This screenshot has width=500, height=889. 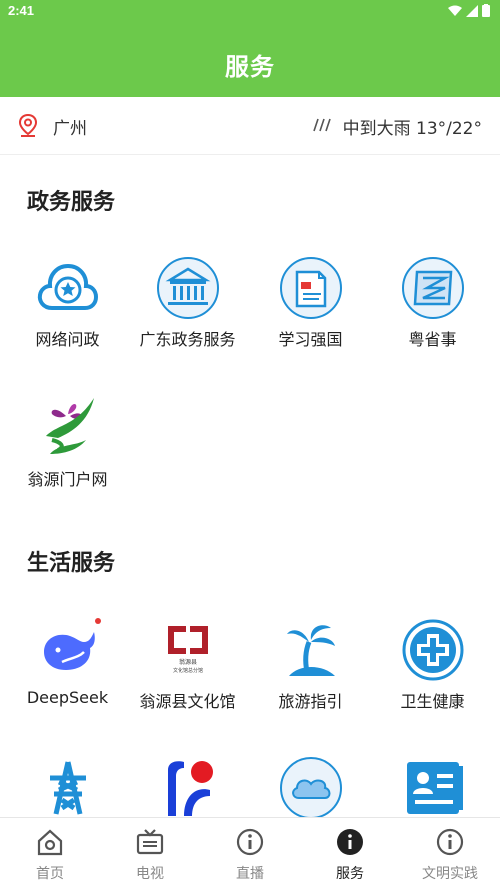 What do you see at coordinates (71, 202) in the screenshot?
I see `section-title-government: 政务服务` at bounding box center [71, 202].